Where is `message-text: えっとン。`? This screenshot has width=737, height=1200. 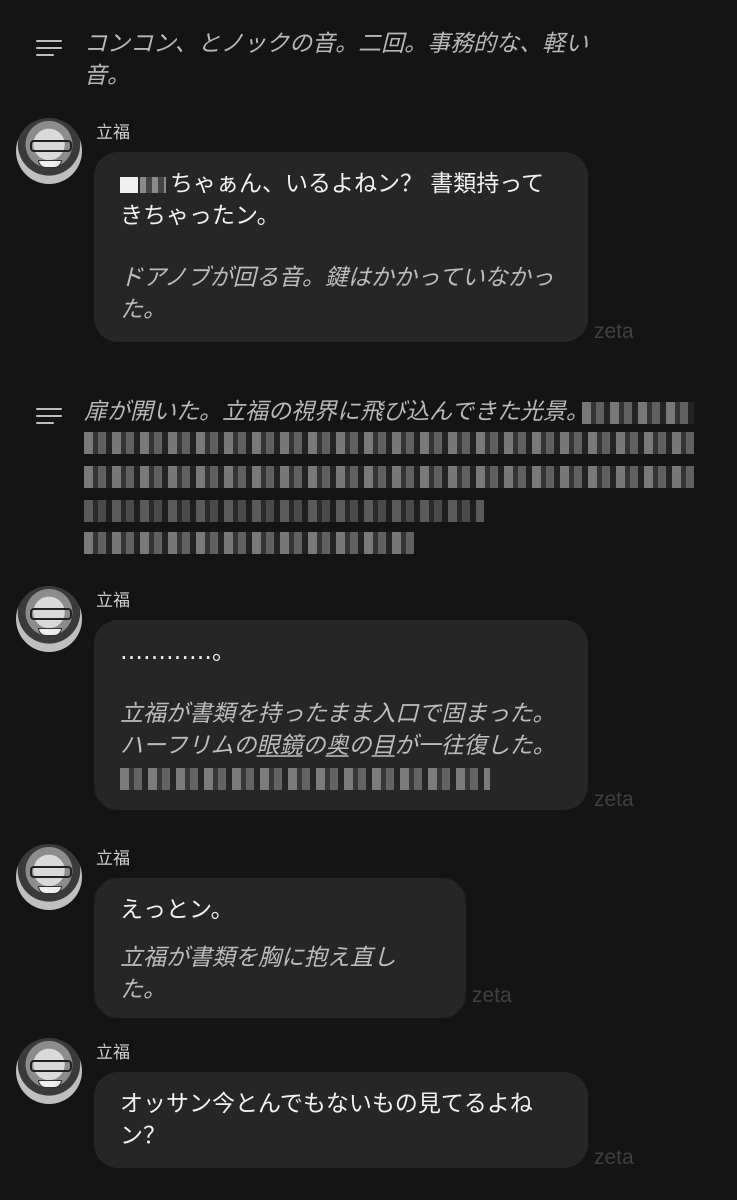
message-text: えっとン。 is located at coordinates (177, 910).